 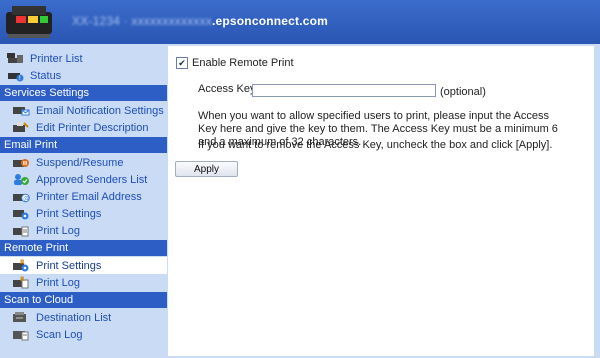 I want to click on enable-remote-print-checkbox: ✔, so click(x=182, y=63).